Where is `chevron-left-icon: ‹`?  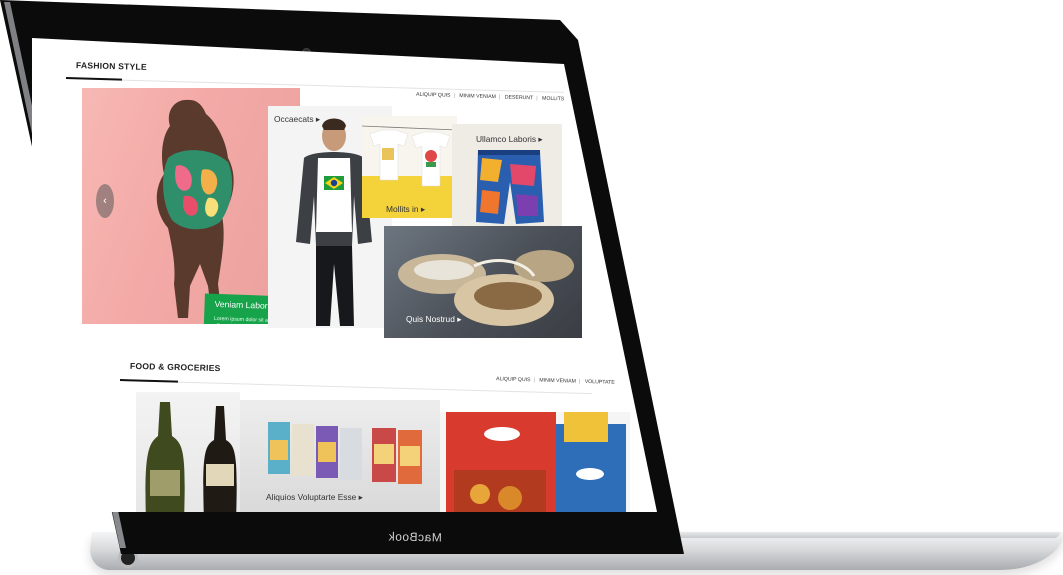 chevron-left-icon: ‹ is located at coordinates (105, 201).